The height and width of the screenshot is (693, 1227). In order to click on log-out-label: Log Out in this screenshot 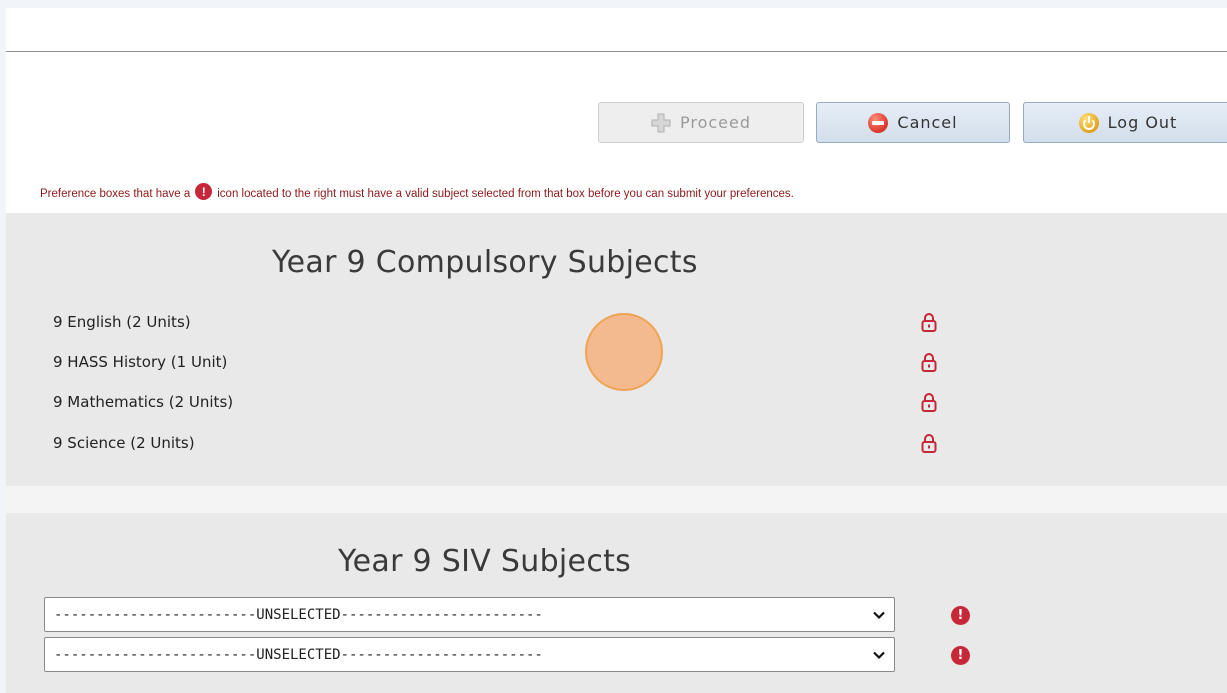, I will do `click(1142, 122)`.